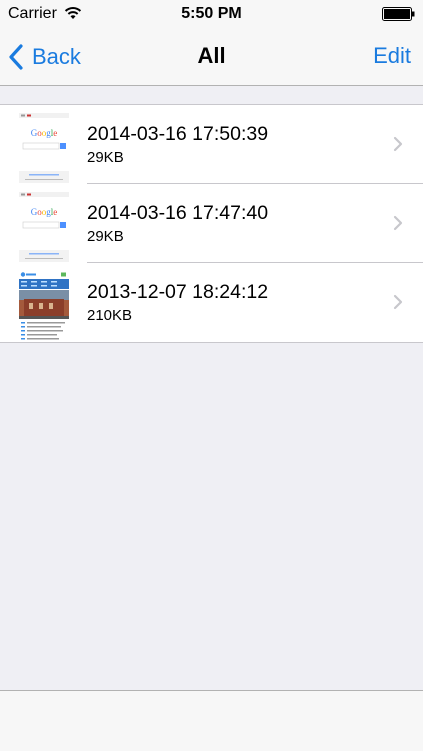 The height and width of the screenshot is (751, 423). I want to click on snapshot-size: 210KB, so click(110, 315).